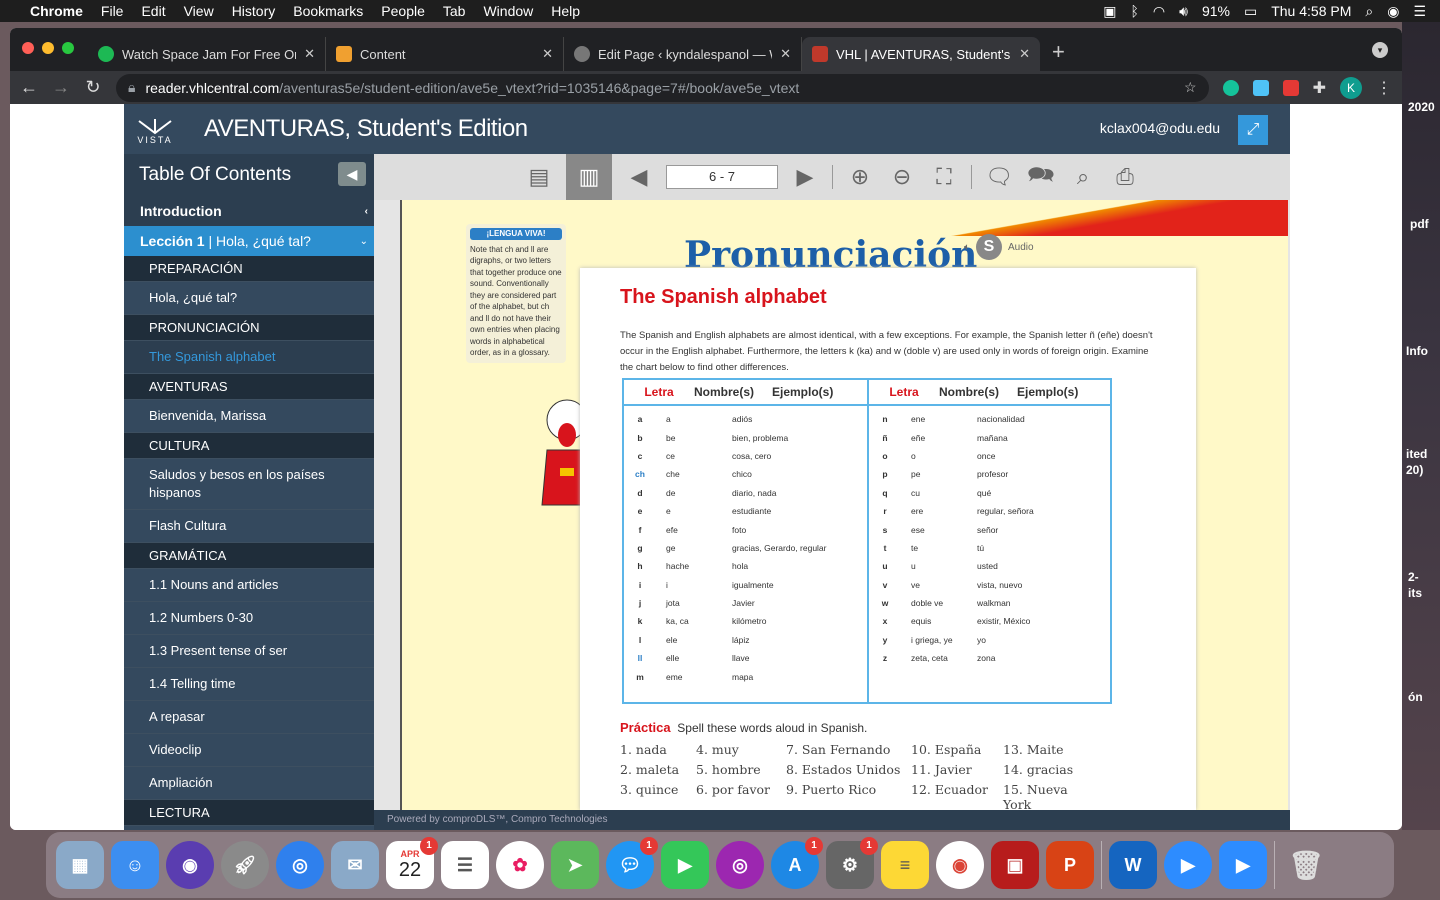 This screenshot has height=900, width=1440. I want to click on notes-list-icon: 🗪︎, so click(1041, 177).